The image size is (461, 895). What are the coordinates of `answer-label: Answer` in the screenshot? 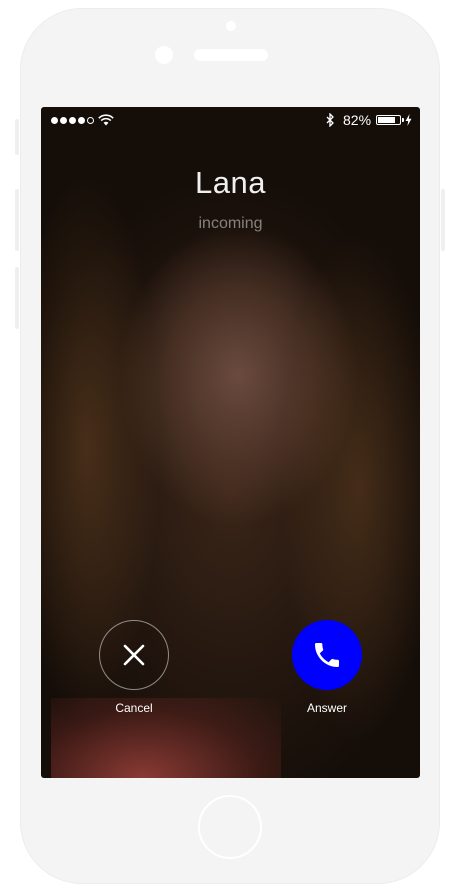 It's located at (326, 708).